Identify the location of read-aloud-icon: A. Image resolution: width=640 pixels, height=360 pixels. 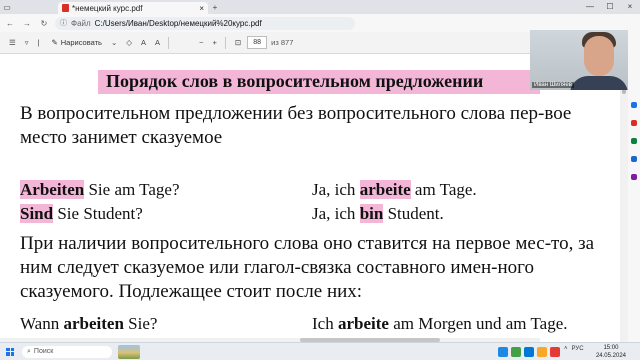
(157, 42).